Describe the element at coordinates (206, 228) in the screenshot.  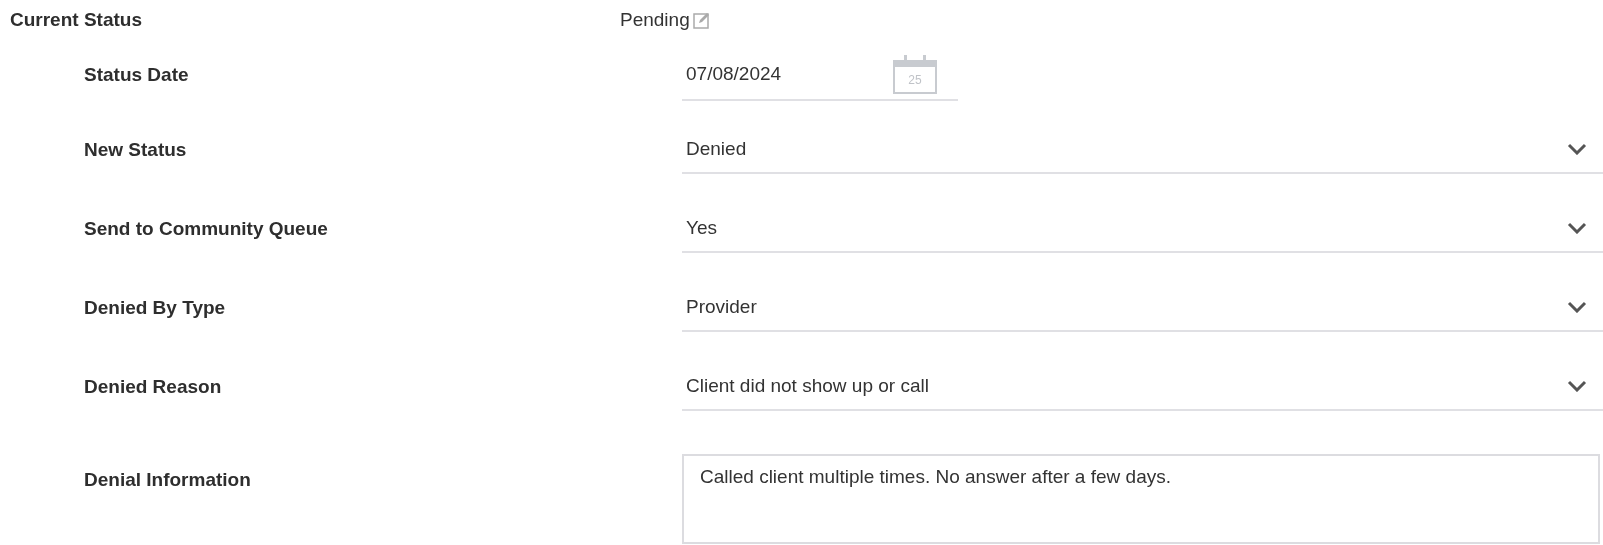
I see `field-label: Send to Community Queue` at that location.